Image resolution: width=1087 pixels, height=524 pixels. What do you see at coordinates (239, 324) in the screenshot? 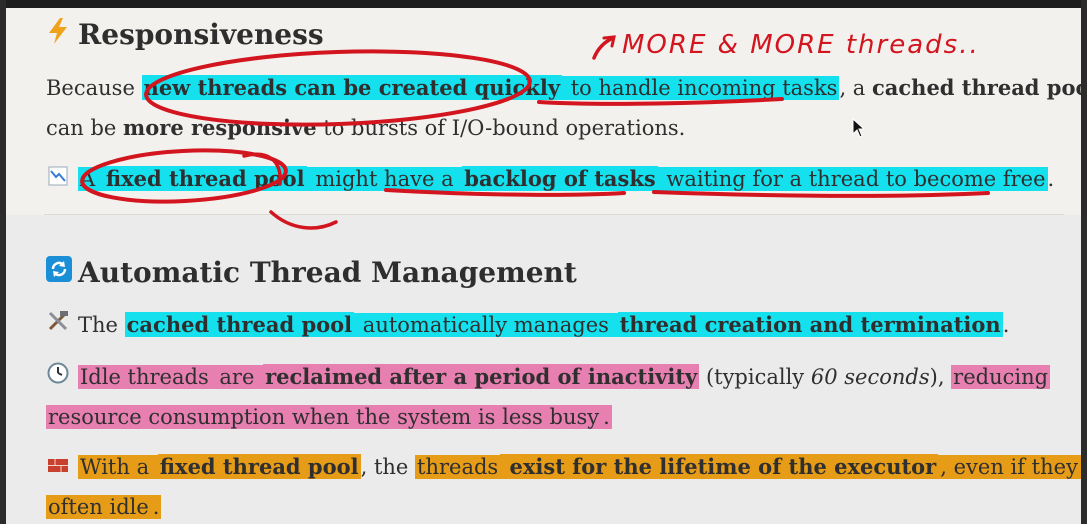
I see `highlight-cached-thread-pool: cached thread pool` at bounding box center [239, 324].